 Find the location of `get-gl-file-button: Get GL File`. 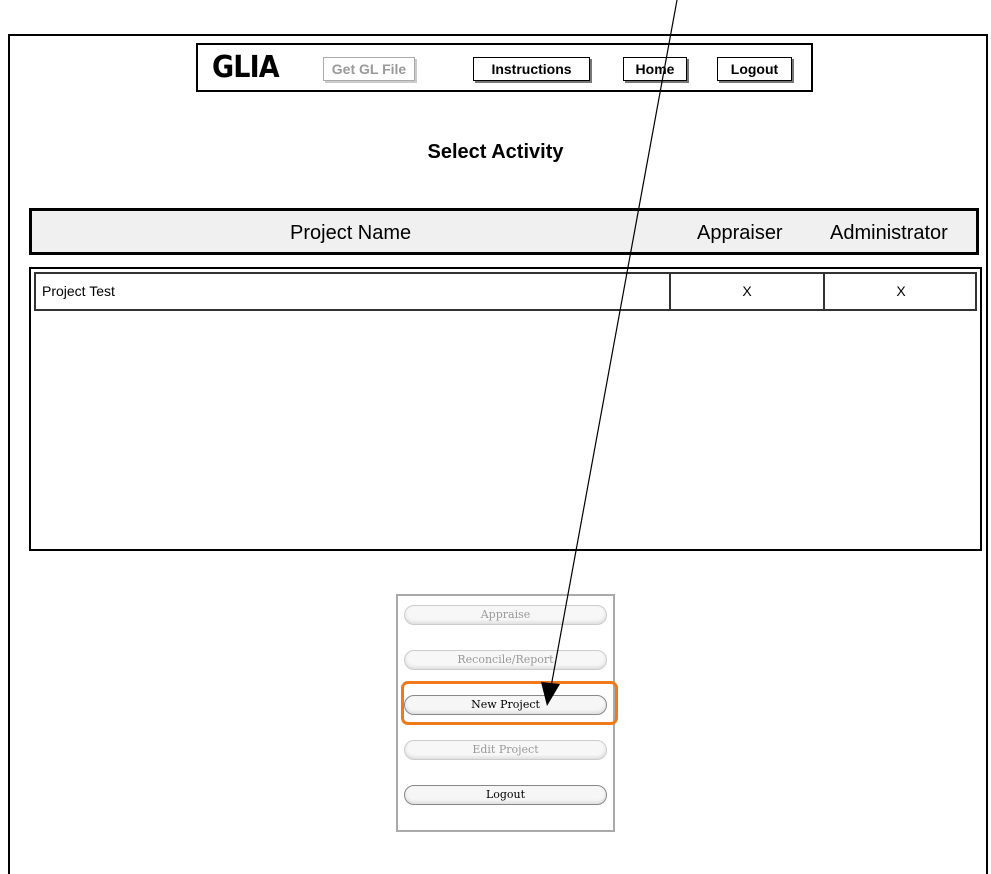

get-gl-file-button: Get GL File is located at coordinates (369, 69).